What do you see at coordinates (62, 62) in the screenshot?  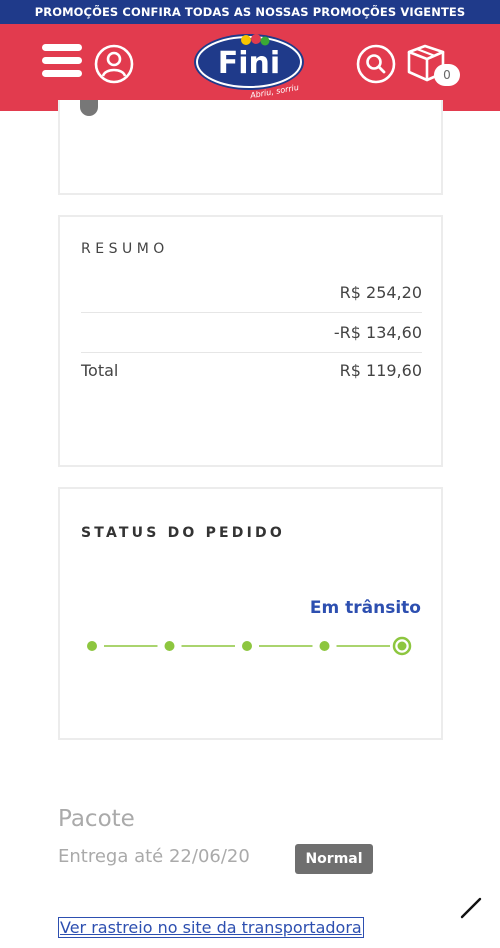 I see `menu-icon` at bounding box center [62, 62].